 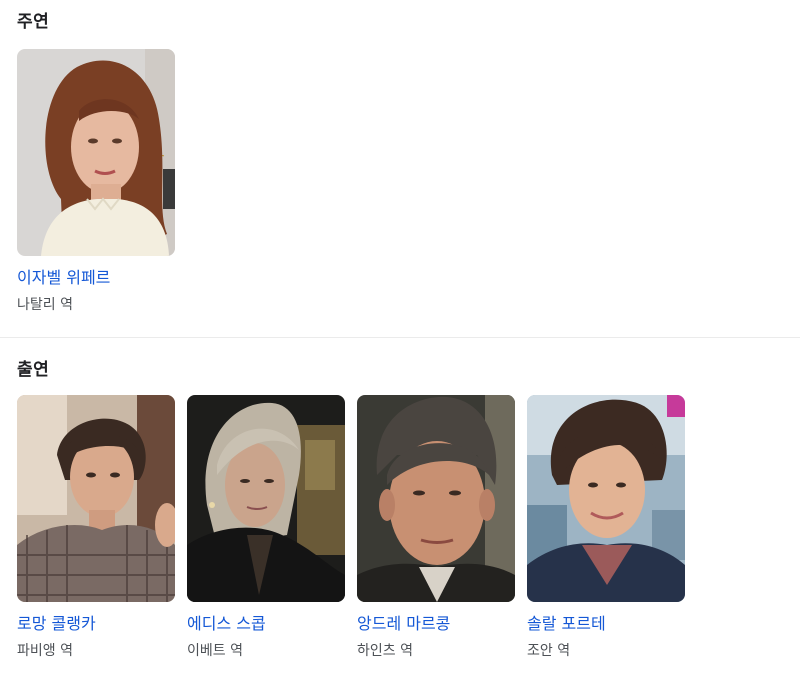 I want to click on actor-name-link: 솔랄 포르테, so click(x=606, y=624).